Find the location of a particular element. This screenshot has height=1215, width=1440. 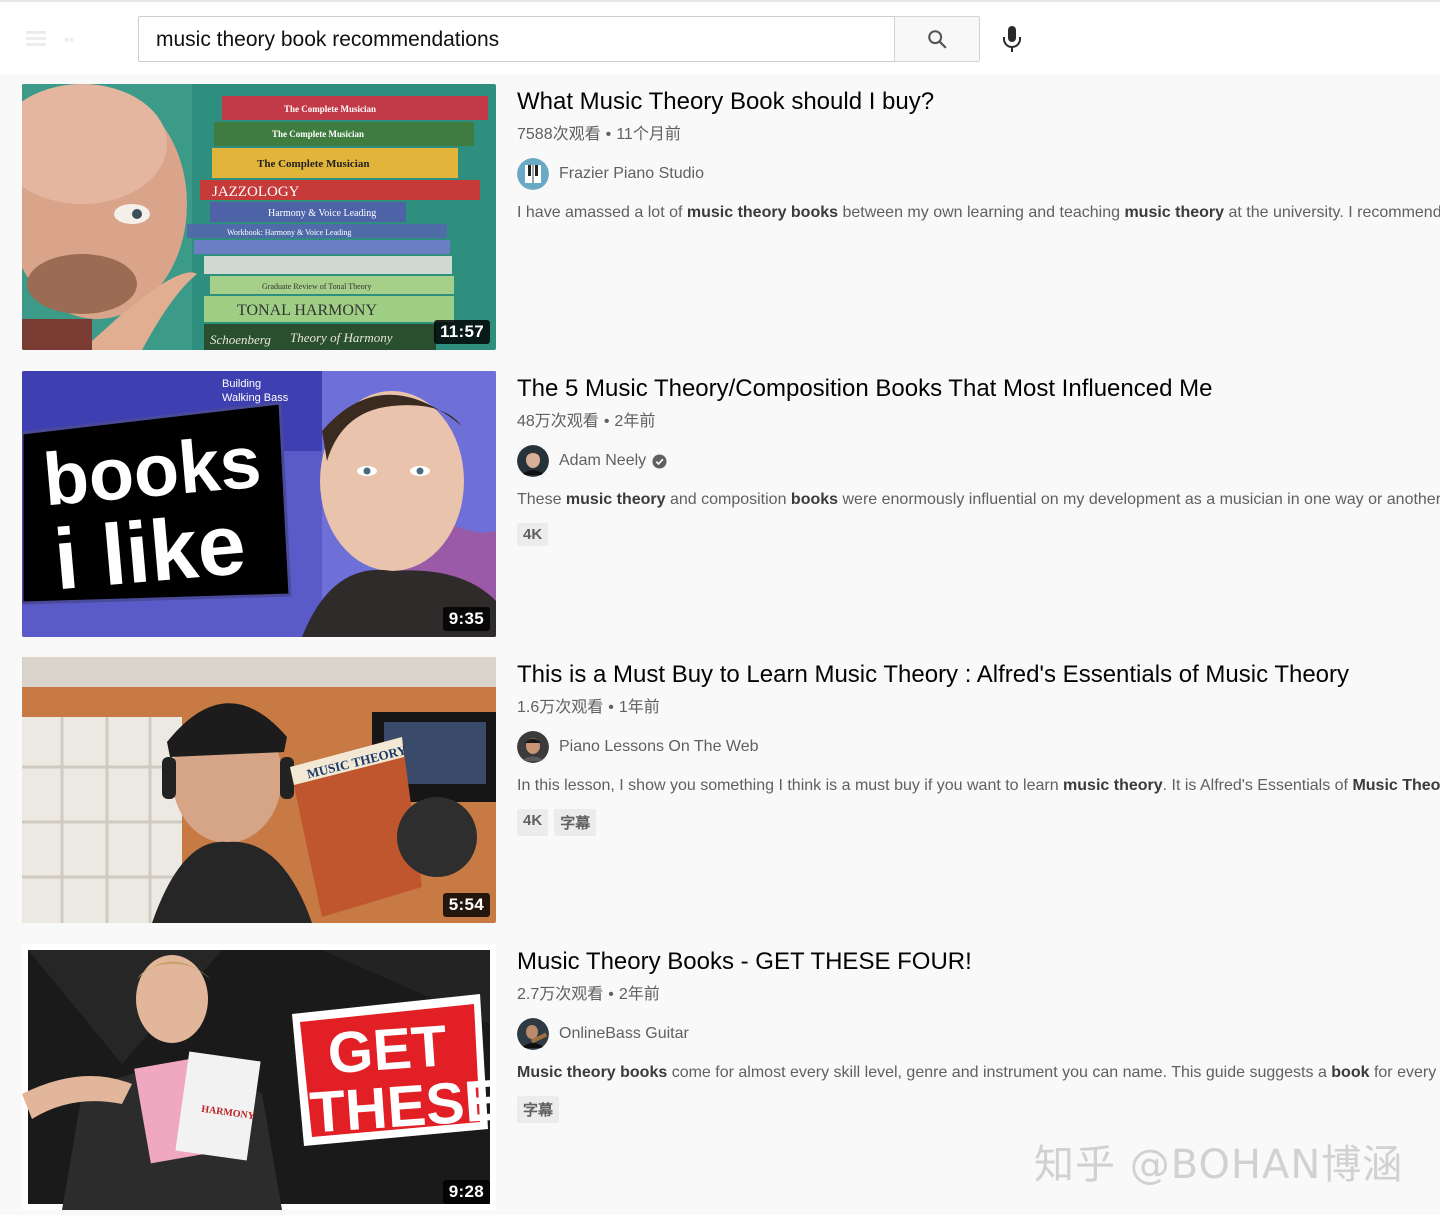

thumb-headline: THESE is located at coordinates (402, 1106).